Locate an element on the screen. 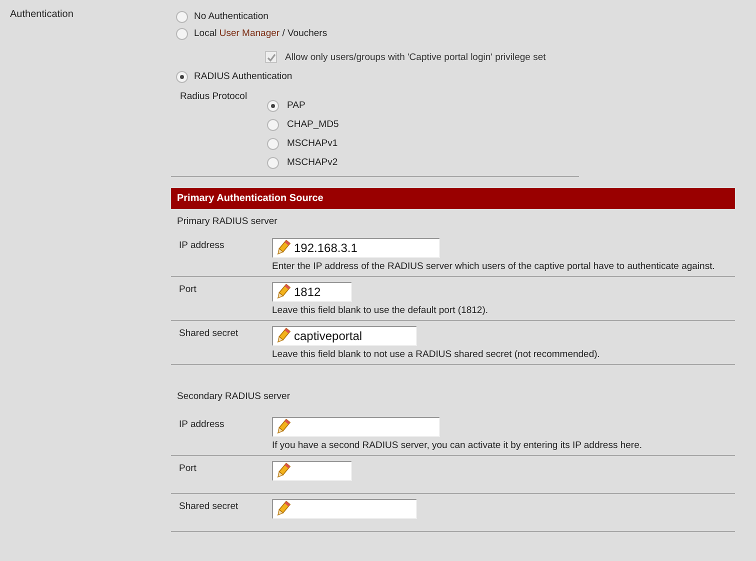 Image resolution: width=756 pixels, height=561 pixels. section-header: Primary Authentication Source is located at coordinates (453, 198).